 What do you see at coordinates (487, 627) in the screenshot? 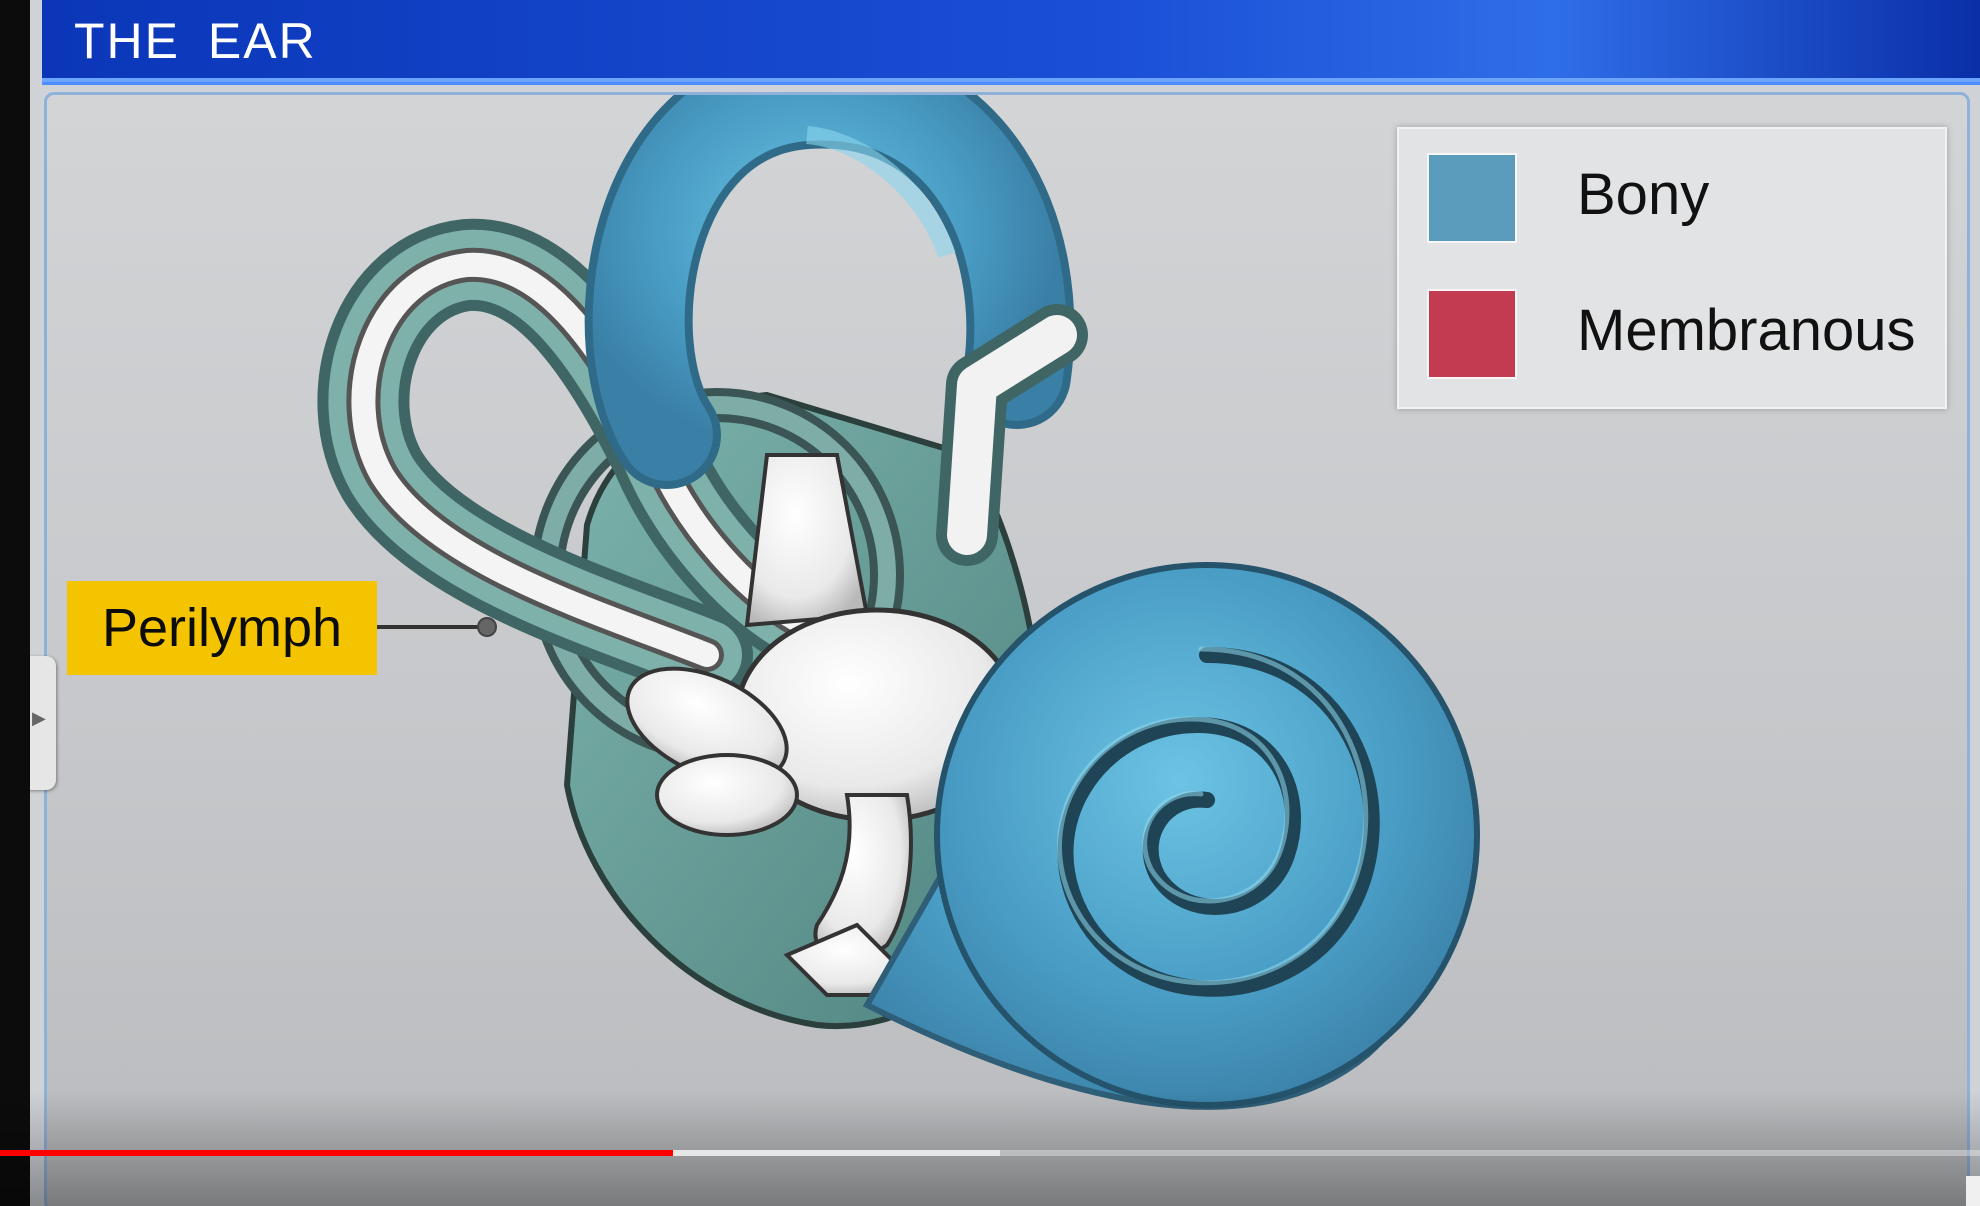
I see `callout-anchor-dot` at bounding box center [487, 627].